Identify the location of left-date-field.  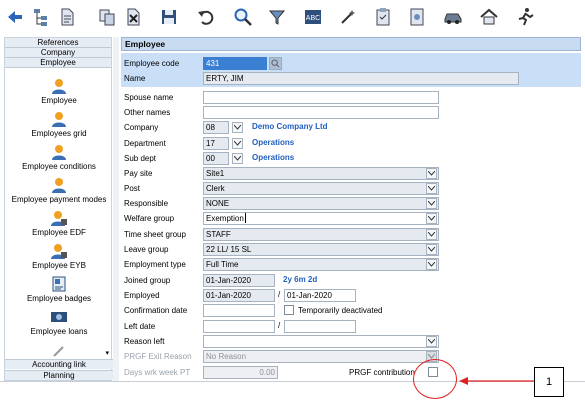
(239, 326).